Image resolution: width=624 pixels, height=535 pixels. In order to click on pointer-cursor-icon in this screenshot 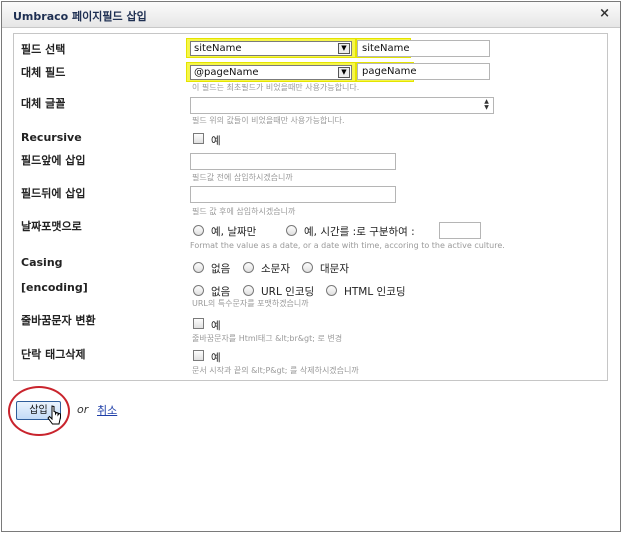, I will do `click(54, 415)`.